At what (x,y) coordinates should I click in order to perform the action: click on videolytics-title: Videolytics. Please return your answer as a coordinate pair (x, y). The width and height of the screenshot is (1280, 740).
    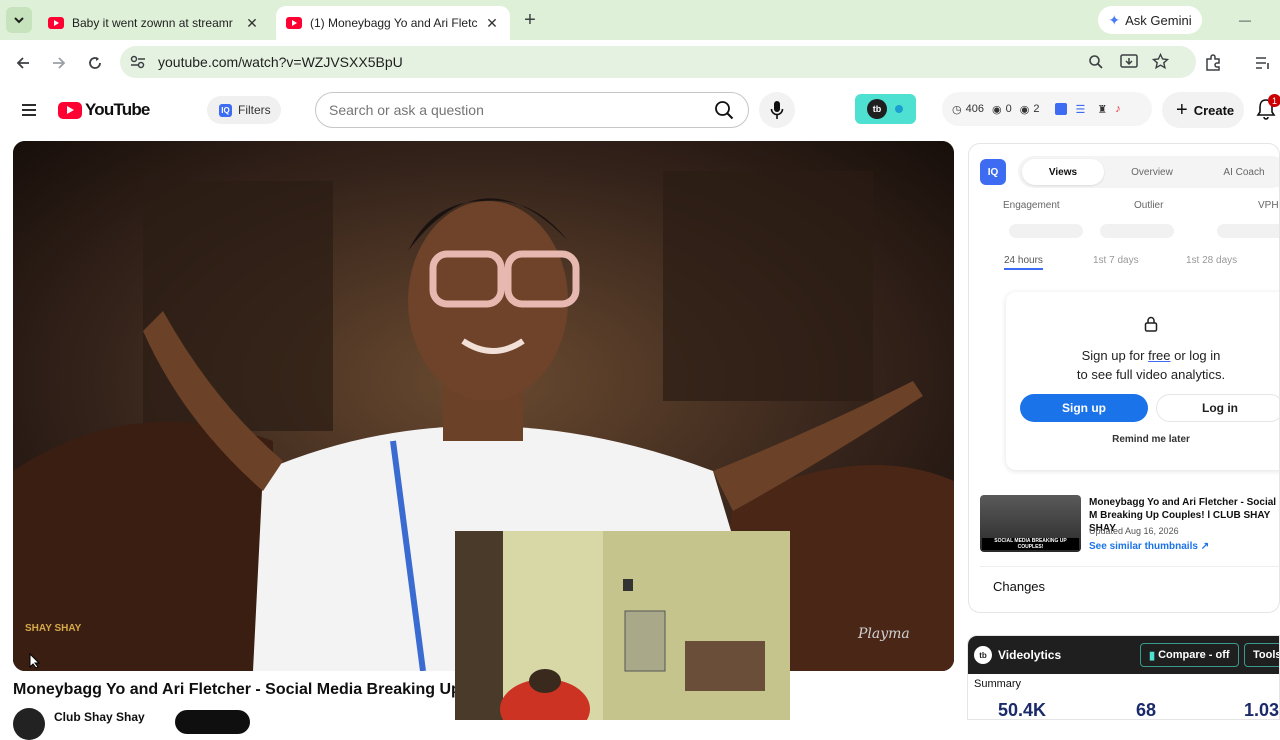
    Looking at the image, I should click on (1030, 655).